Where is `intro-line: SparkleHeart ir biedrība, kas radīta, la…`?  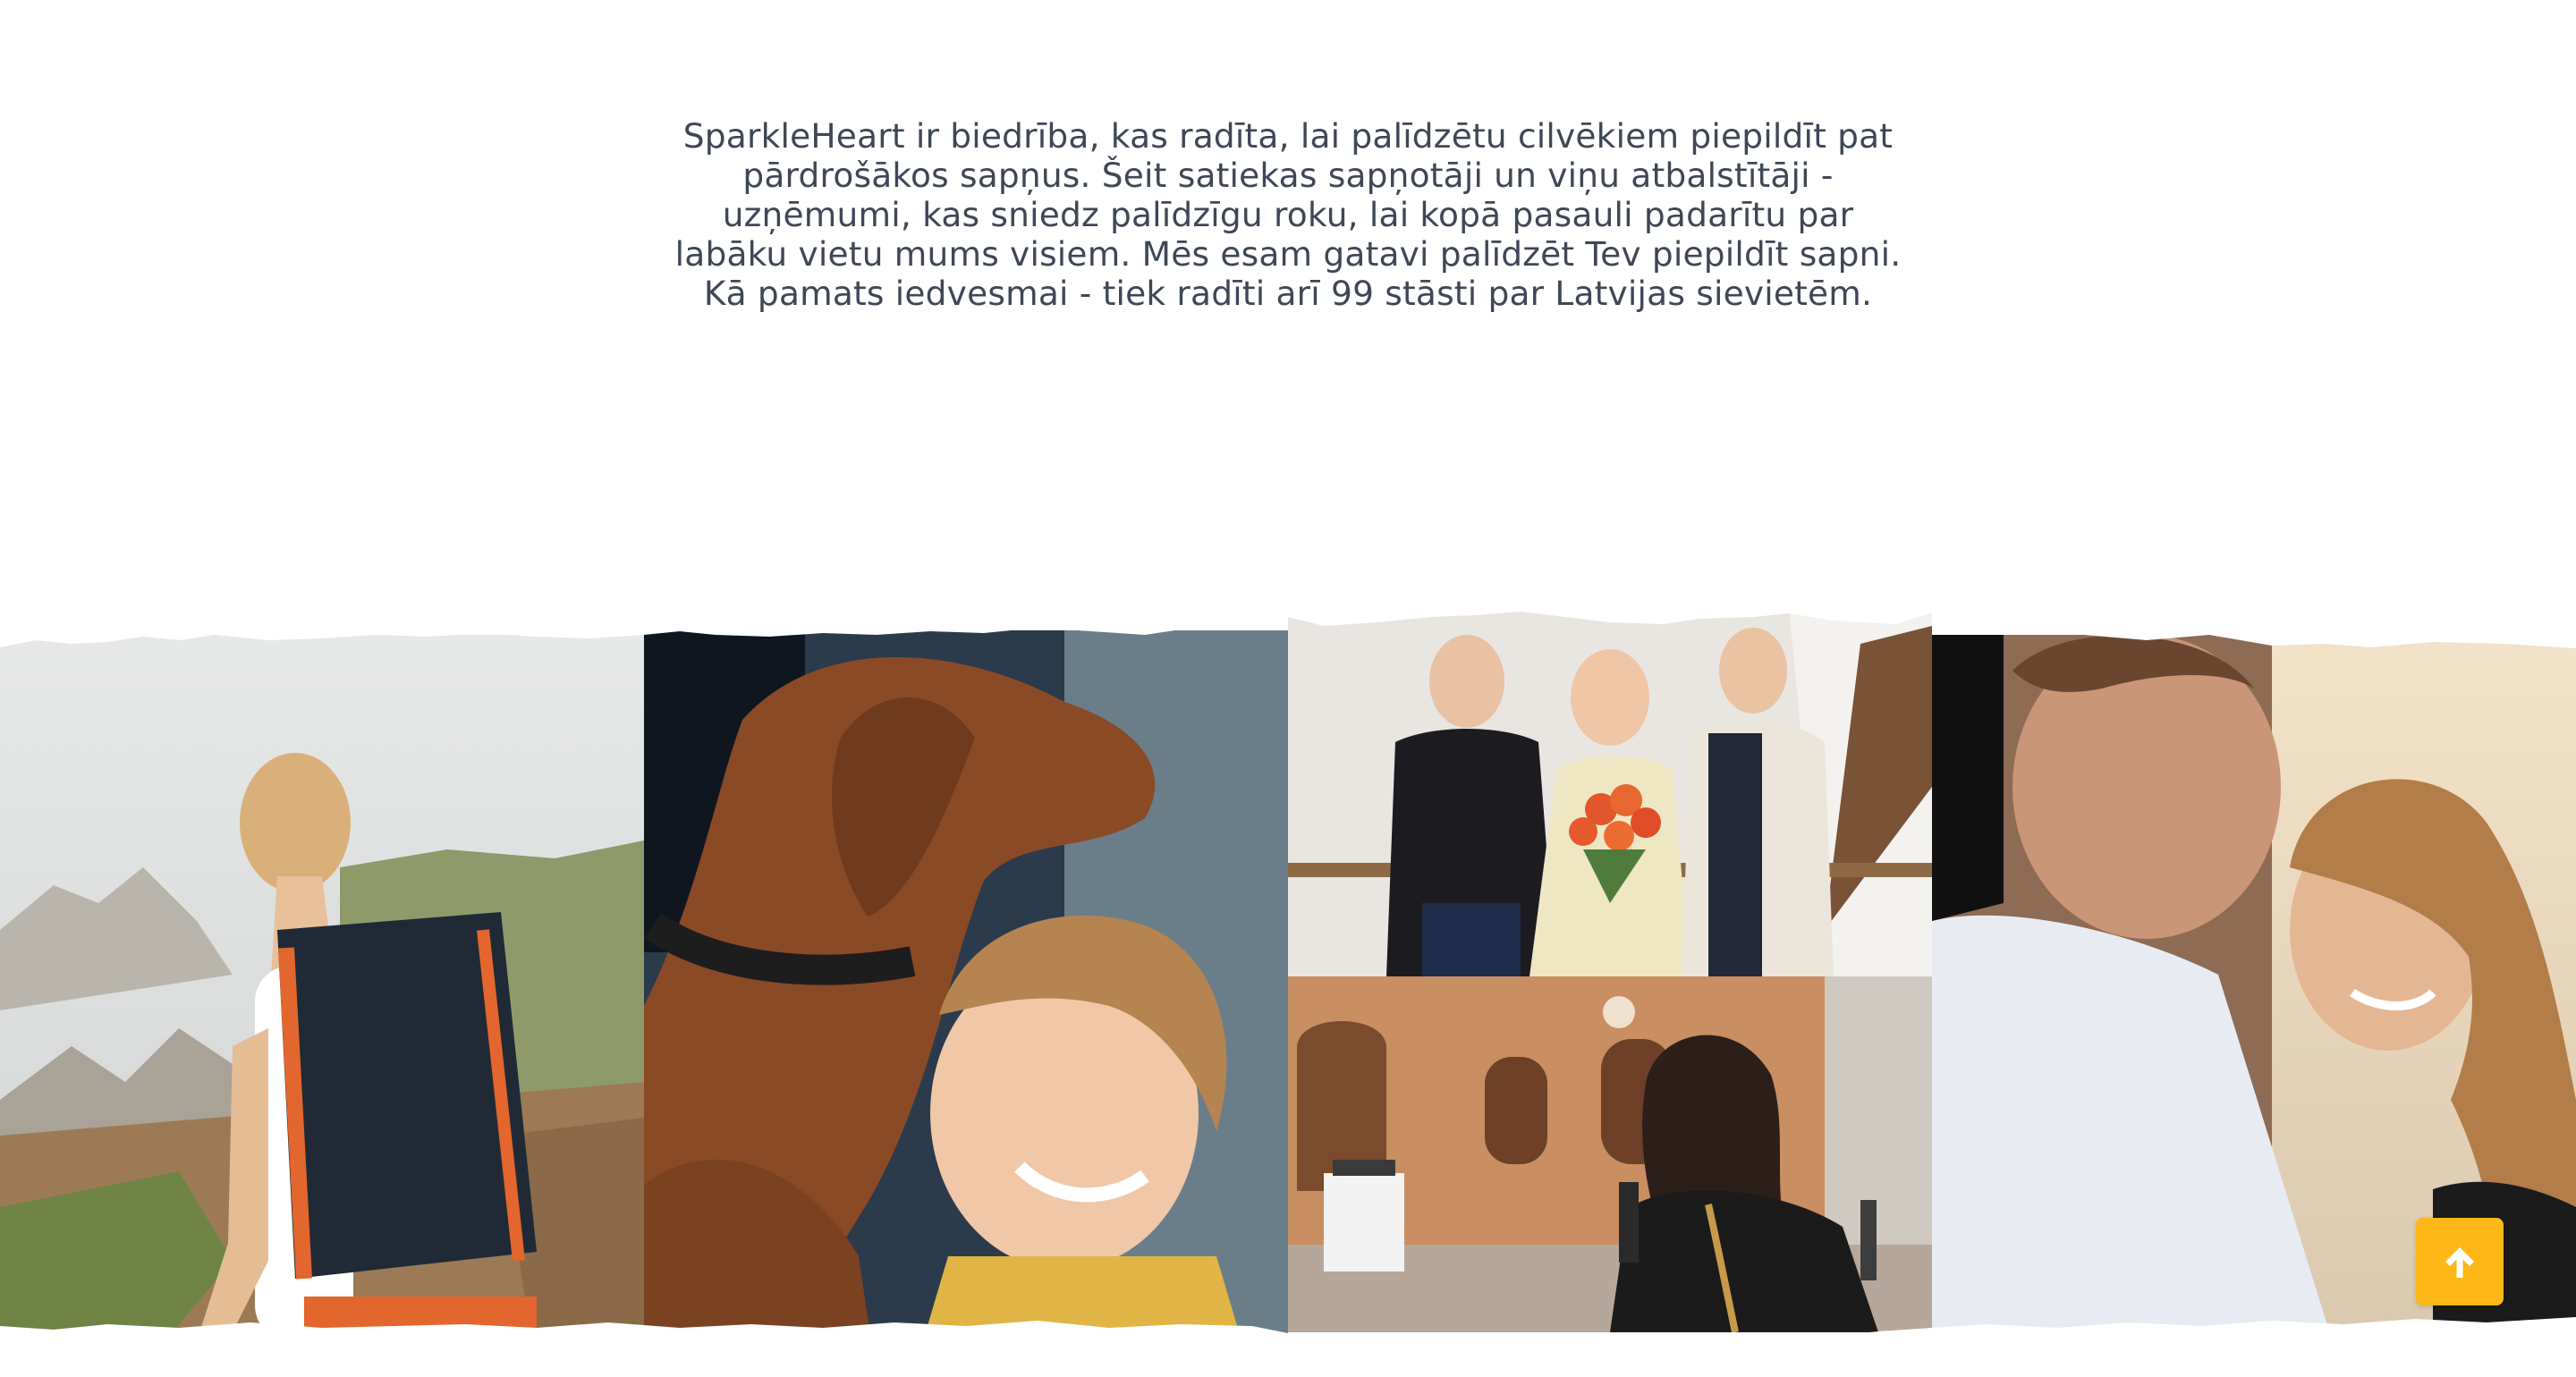
intro-line: SparkleHeart ir biedrība, kas radīta, la… is located at coordinates (1288, 136).